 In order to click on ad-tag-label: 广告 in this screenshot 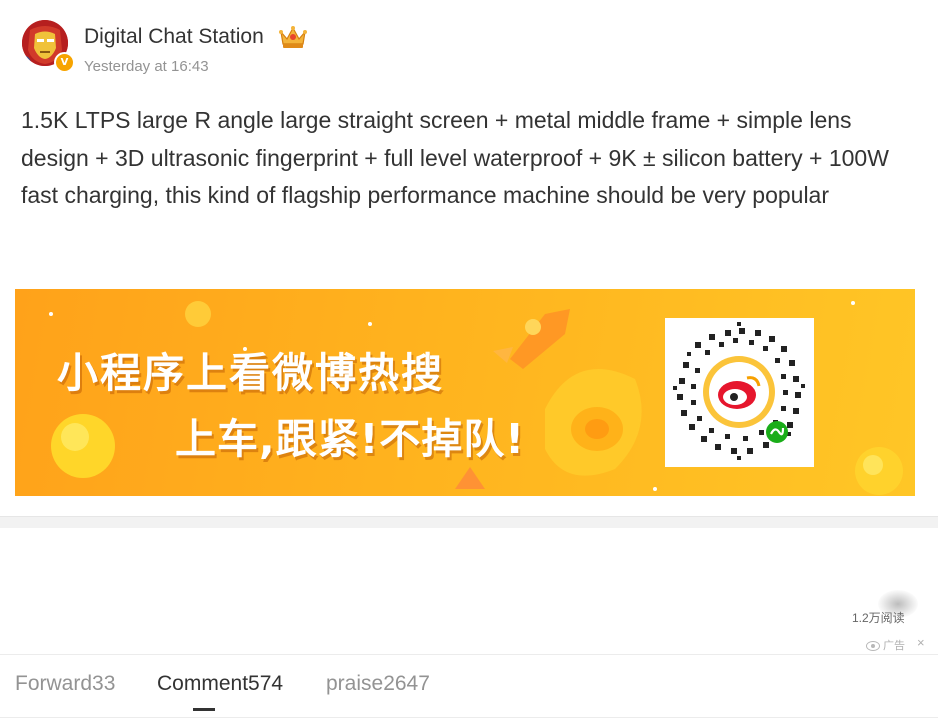, I will do `click(894, 646)`.